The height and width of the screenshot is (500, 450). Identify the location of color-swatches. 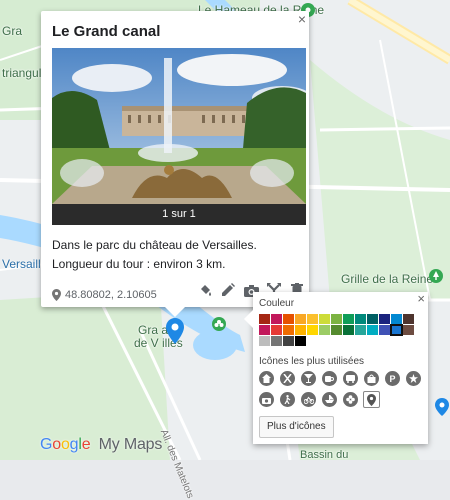
(336, 330).